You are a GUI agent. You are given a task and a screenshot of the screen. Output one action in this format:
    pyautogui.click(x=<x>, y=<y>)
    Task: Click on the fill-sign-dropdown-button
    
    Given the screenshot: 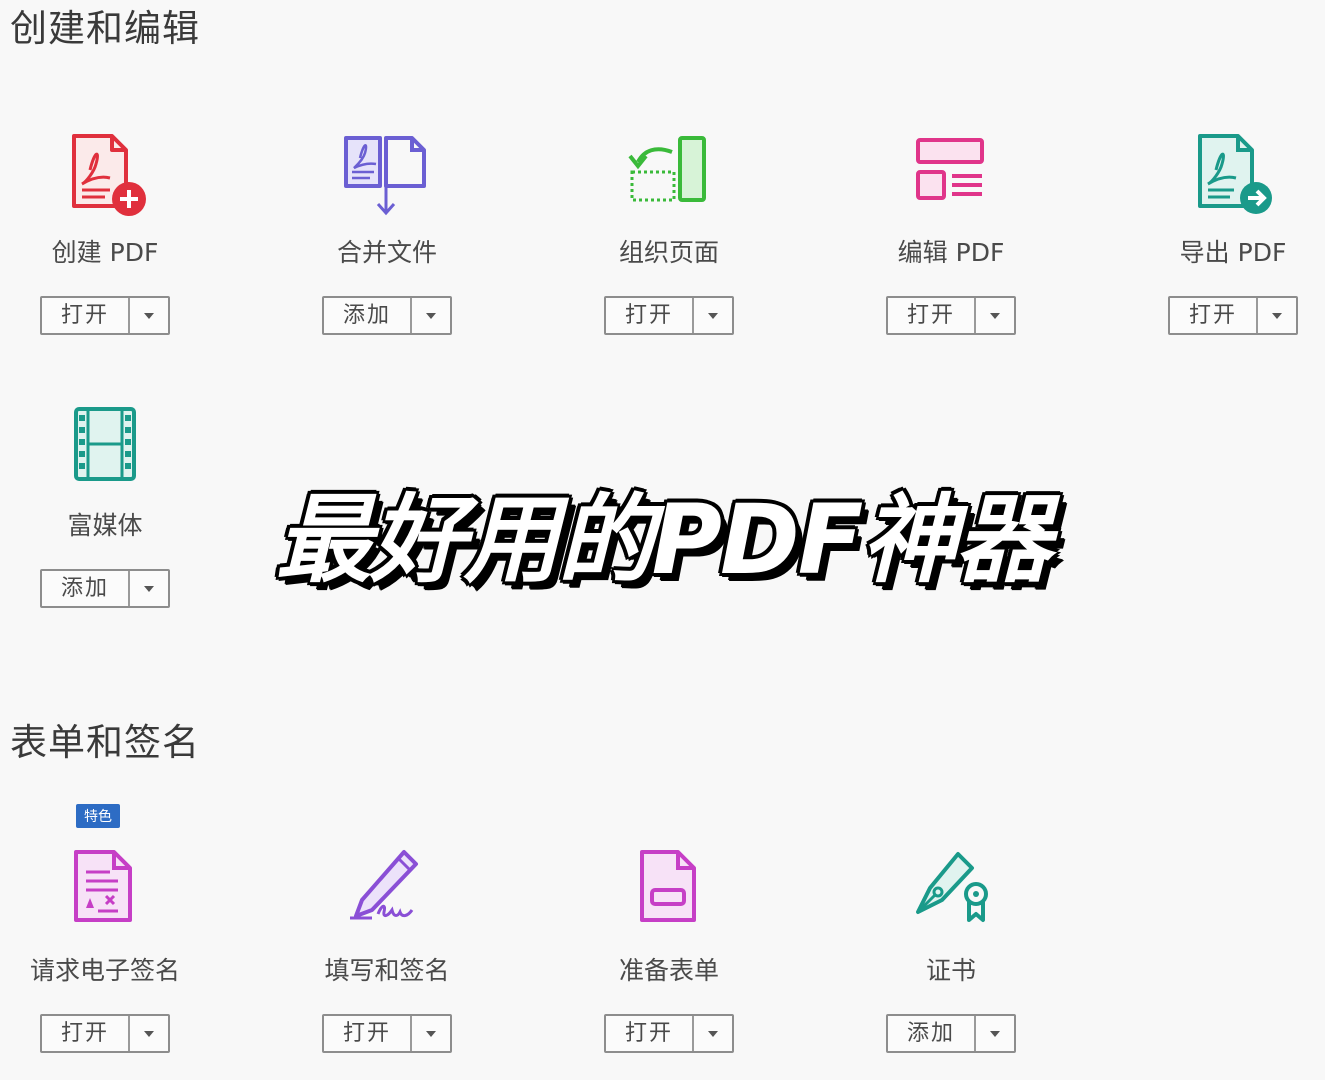 What is the action you would take?
    pyautogui.click(x=431, y=1033)
    